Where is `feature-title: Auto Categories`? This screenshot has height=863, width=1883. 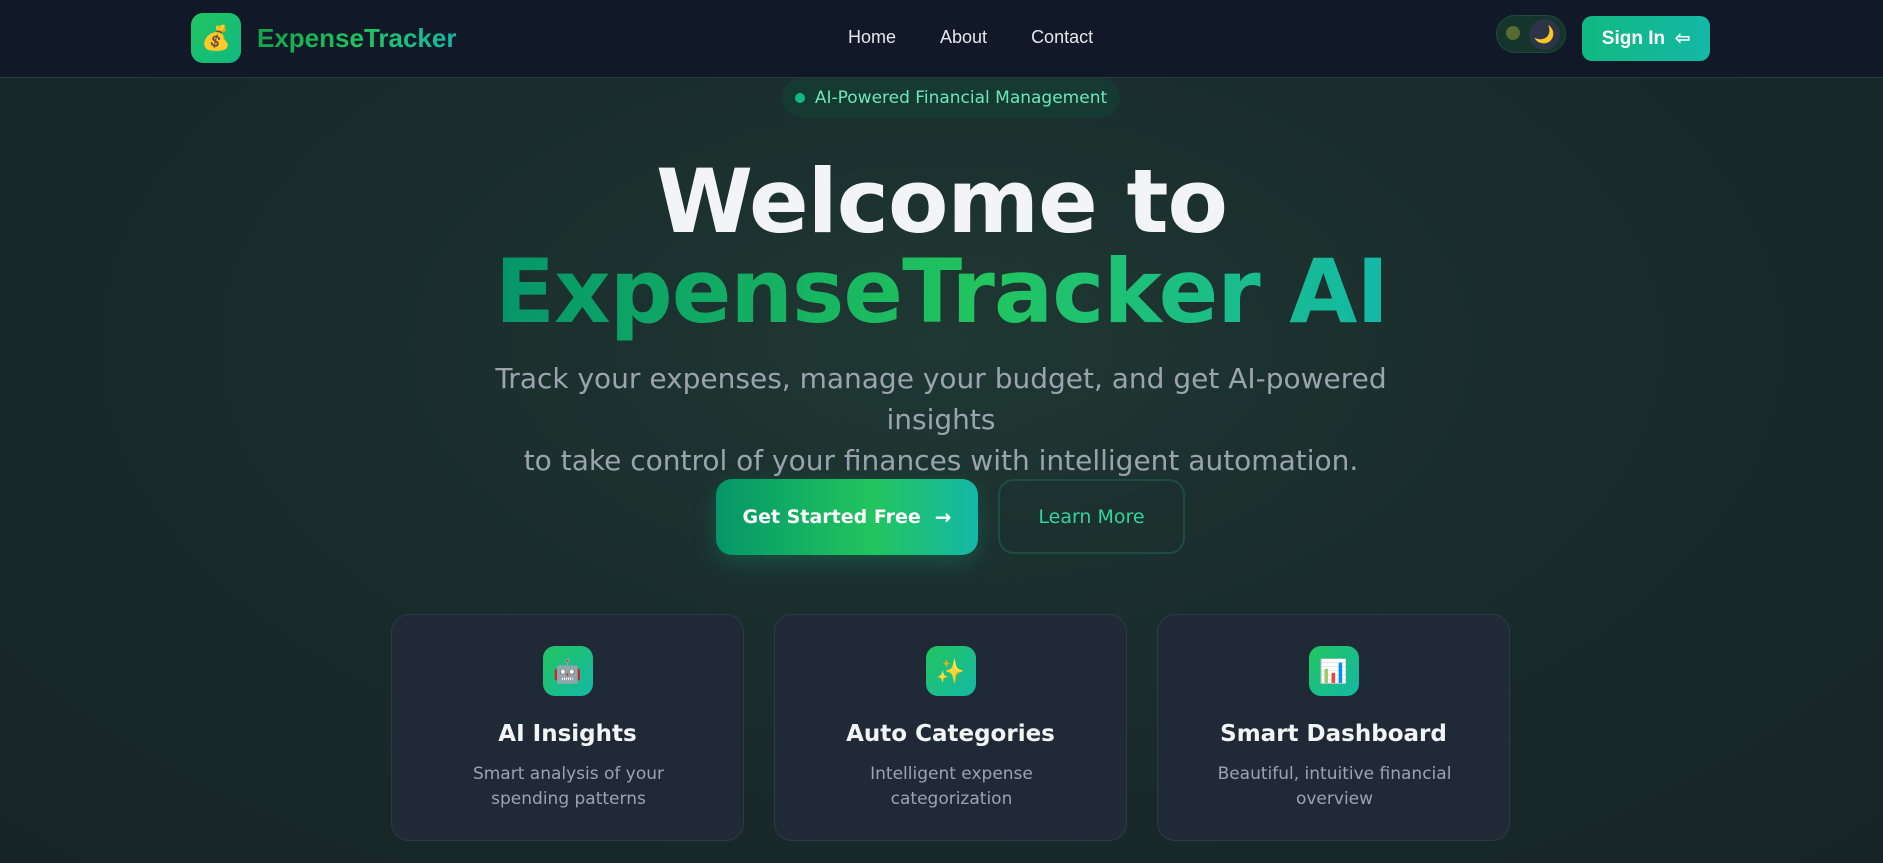 feature-title: Auto Categories is located at coordinates (950, 734).